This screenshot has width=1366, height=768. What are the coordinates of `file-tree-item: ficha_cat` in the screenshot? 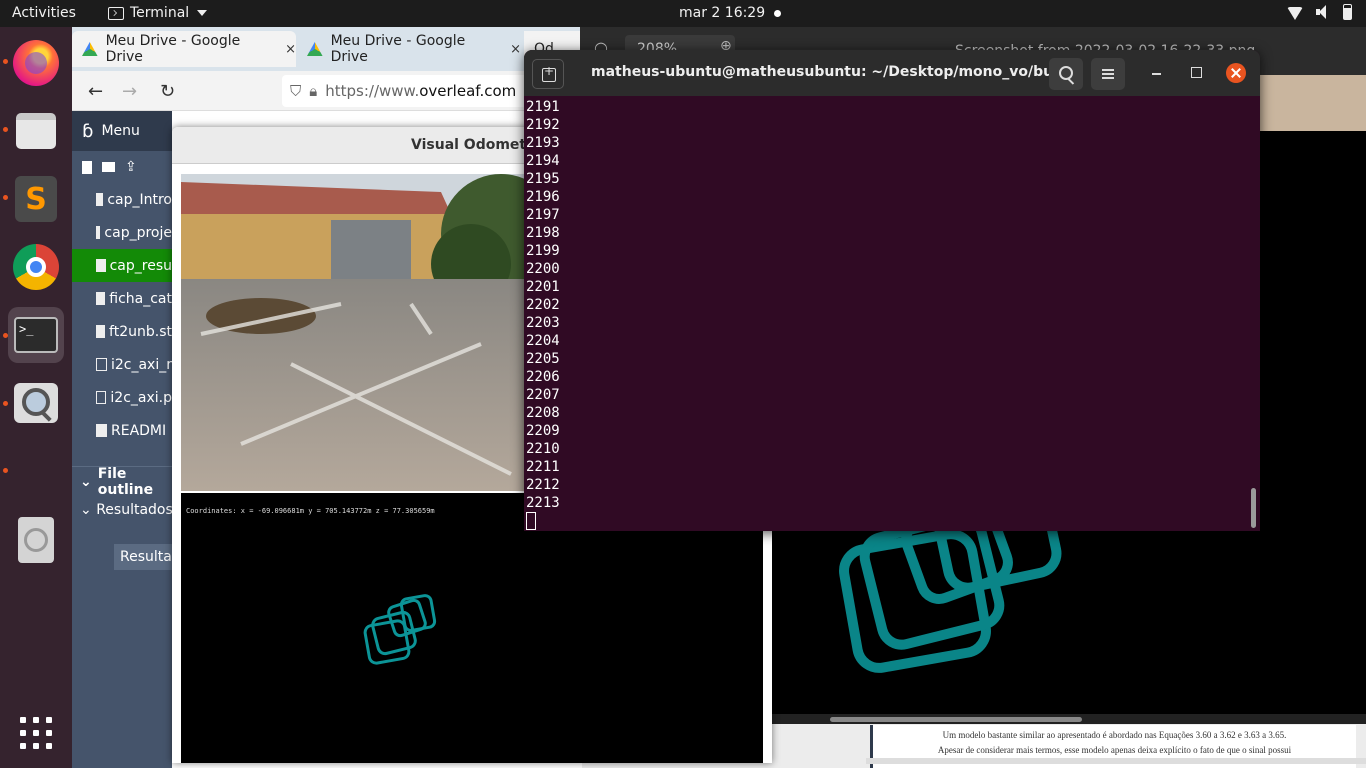 It's located at (122, 298).